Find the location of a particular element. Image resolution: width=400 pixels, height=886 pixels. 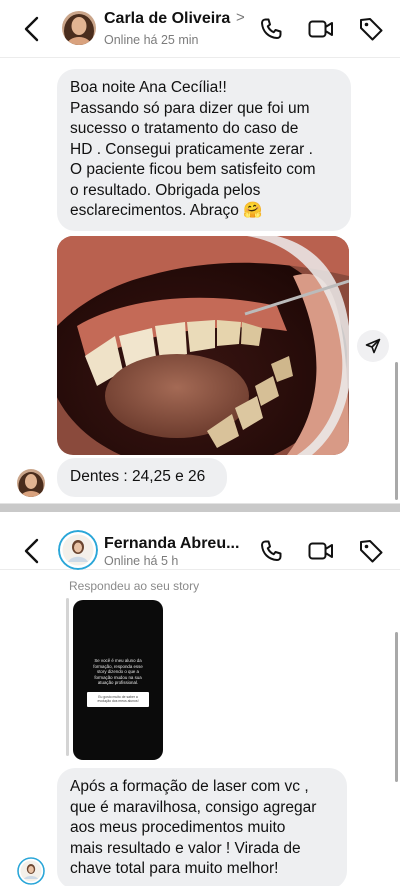

chevron-right-icon: > is located at coordinates (240, 17).